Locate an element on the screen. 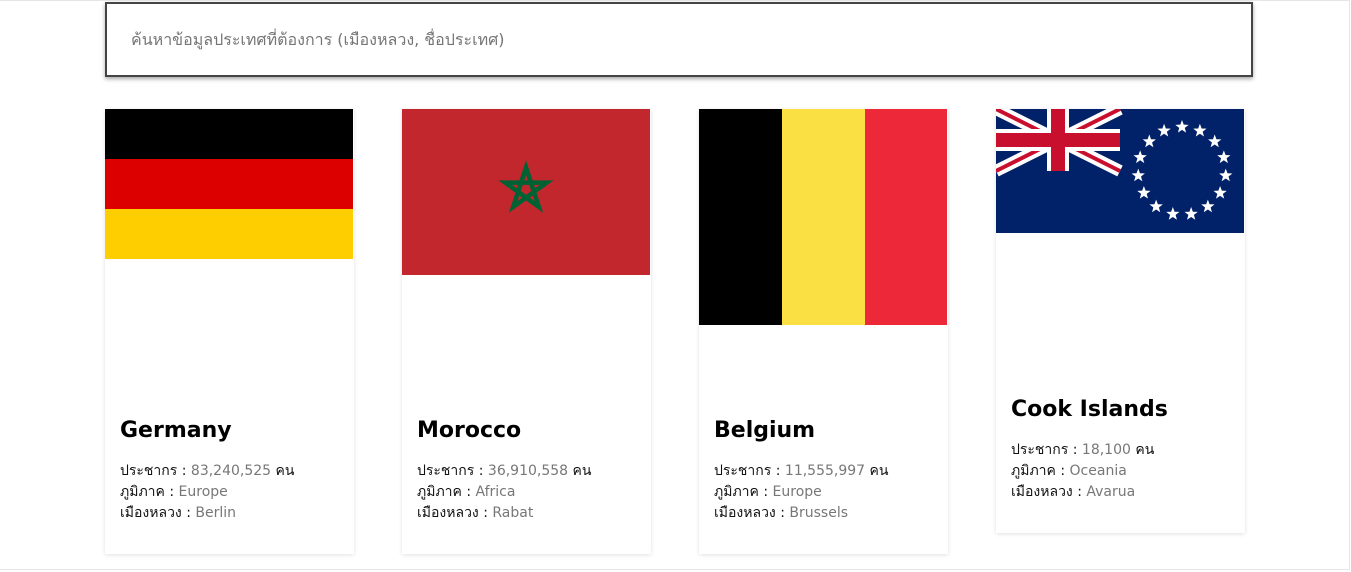  capital-value: Rabat is located at coordinates (513, 513).